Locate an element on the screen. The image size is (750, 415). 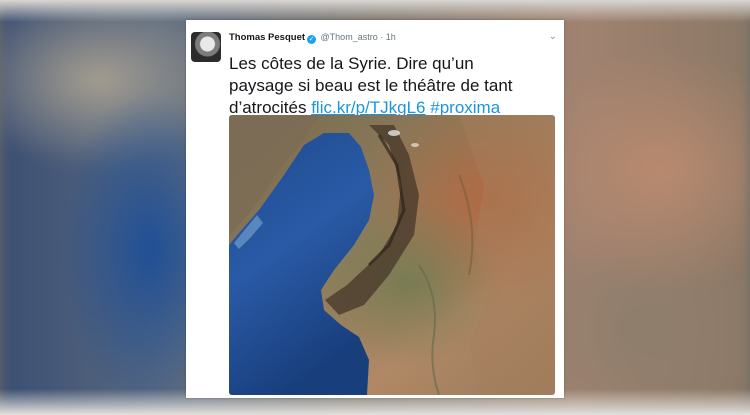
tweet-text-line-2: paysage si beau est le théâtre de tant is located at coordinates (371, 85).